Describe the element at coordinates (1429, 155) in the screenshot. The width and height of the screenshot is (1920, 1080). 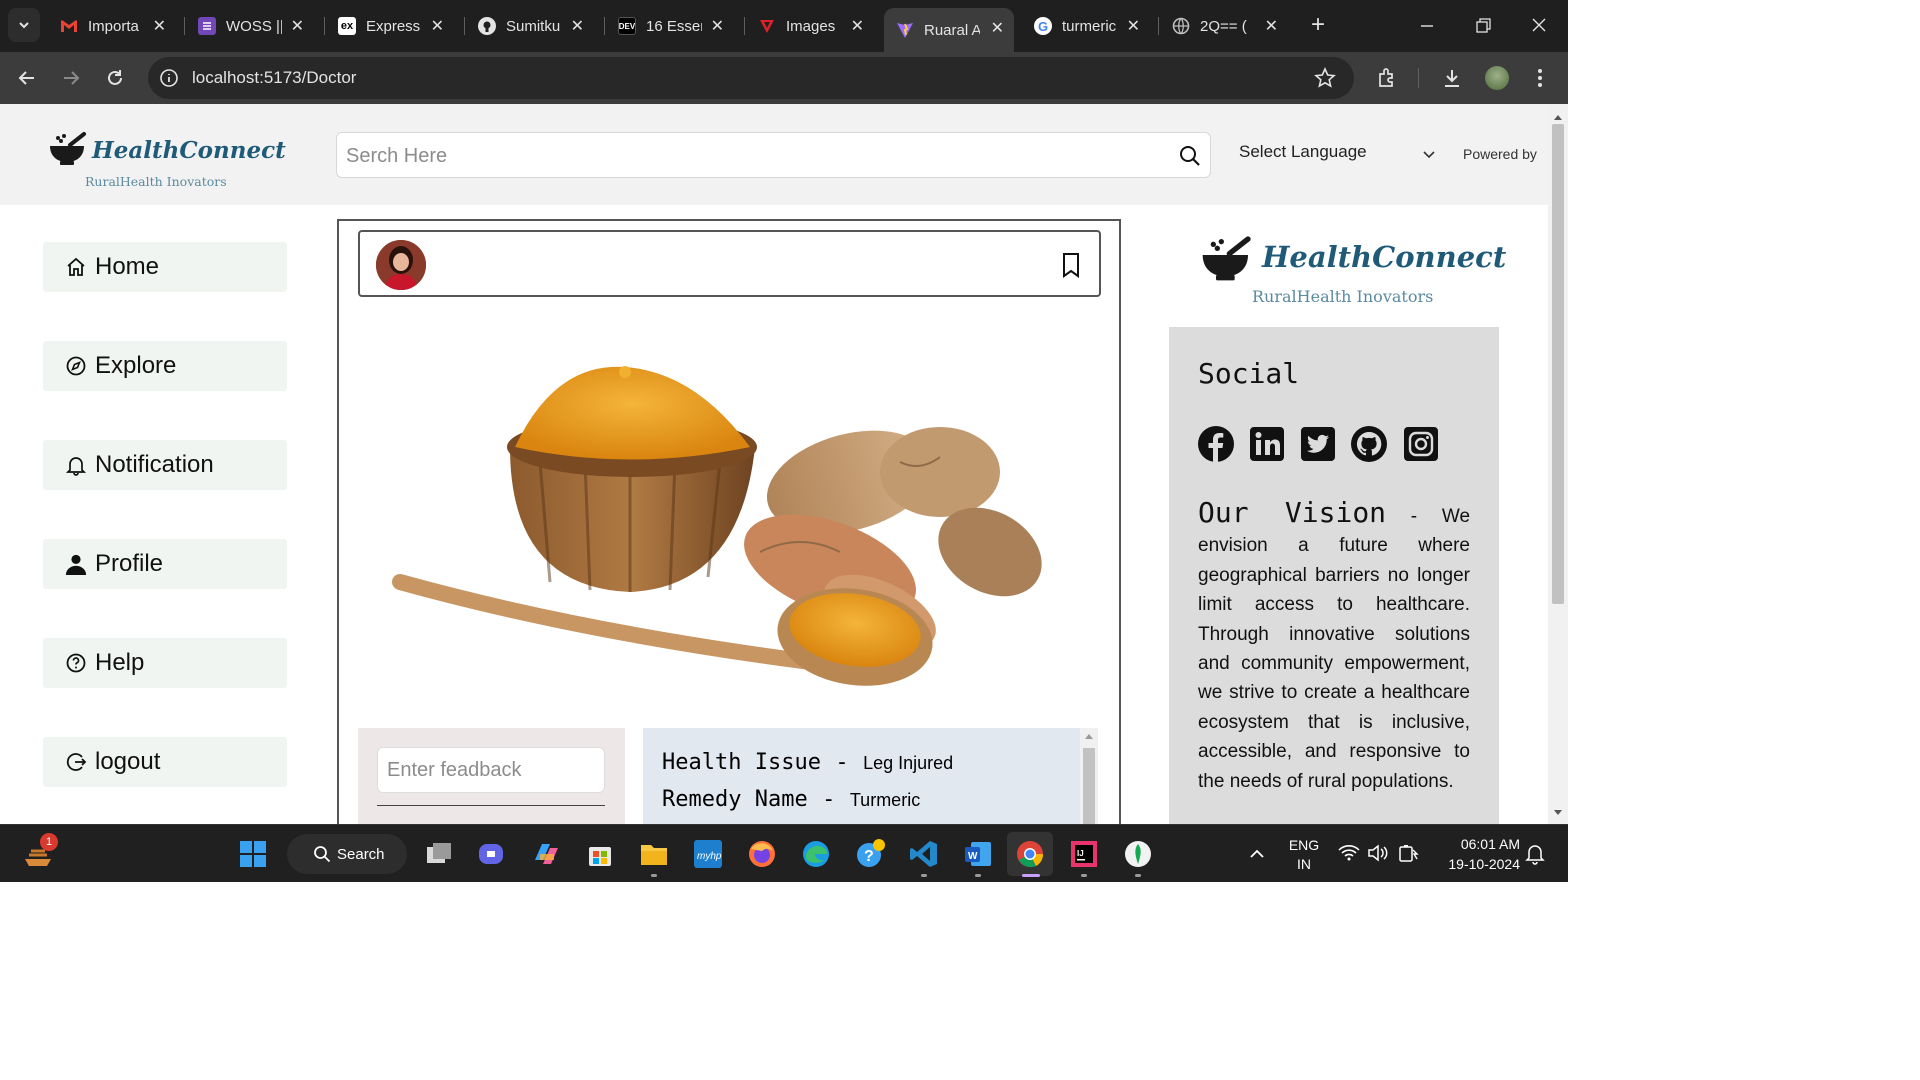
I see `chevron-down-icon` at that location.